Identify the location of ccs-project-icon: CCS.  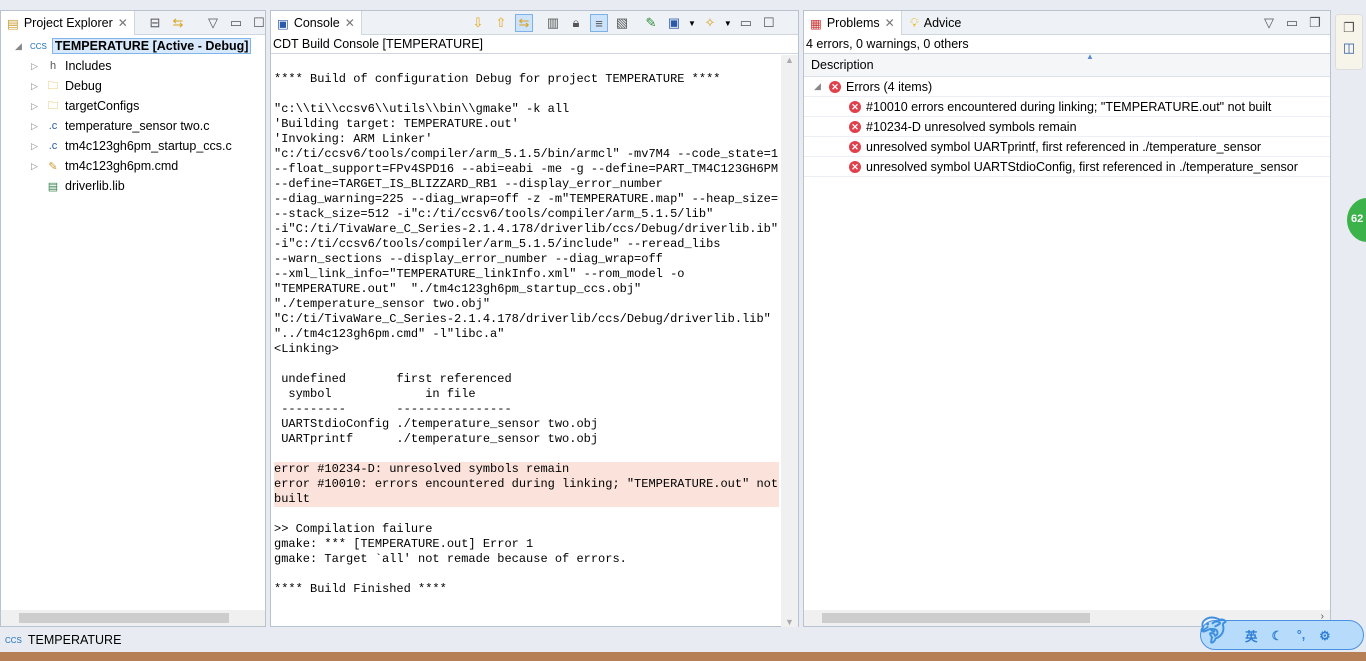
(13, 640).